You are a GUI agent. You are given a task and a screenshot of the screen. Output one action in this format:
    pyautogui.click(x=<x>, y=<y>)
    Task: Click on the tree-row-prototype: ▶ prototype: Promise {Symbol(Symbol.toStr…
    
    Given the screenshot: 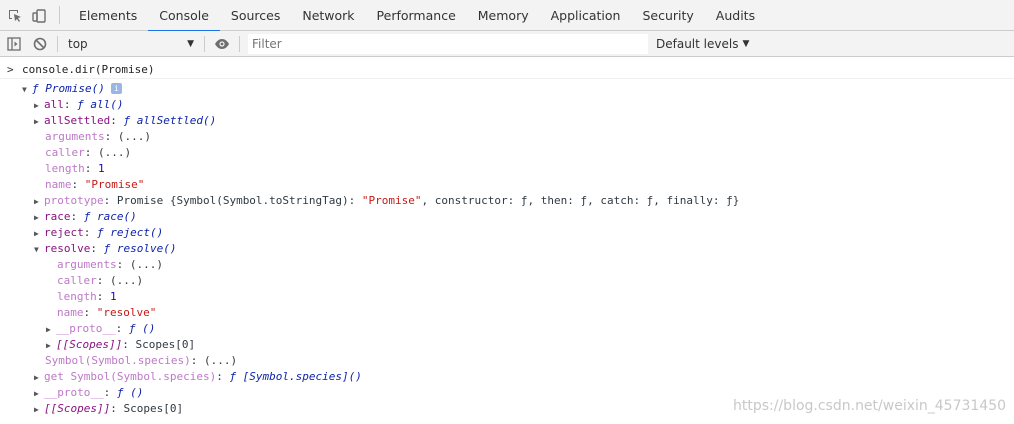 What is the action you would take?
    pyautogui.click(x=386, y=201)
    